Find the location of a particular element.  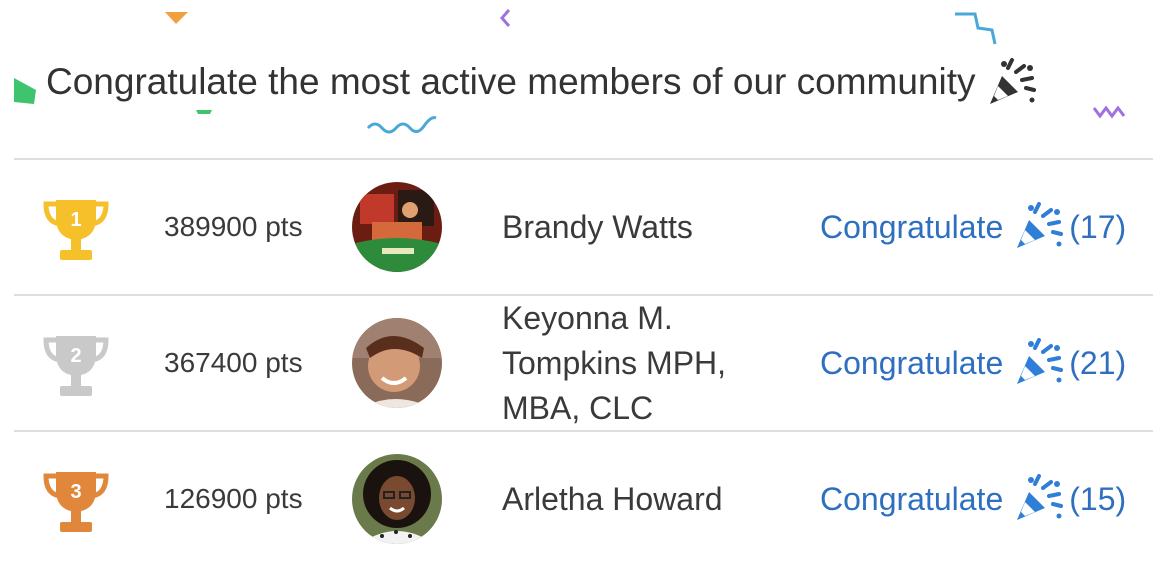

rank-number: 1 is located at coordinates (75, 220).